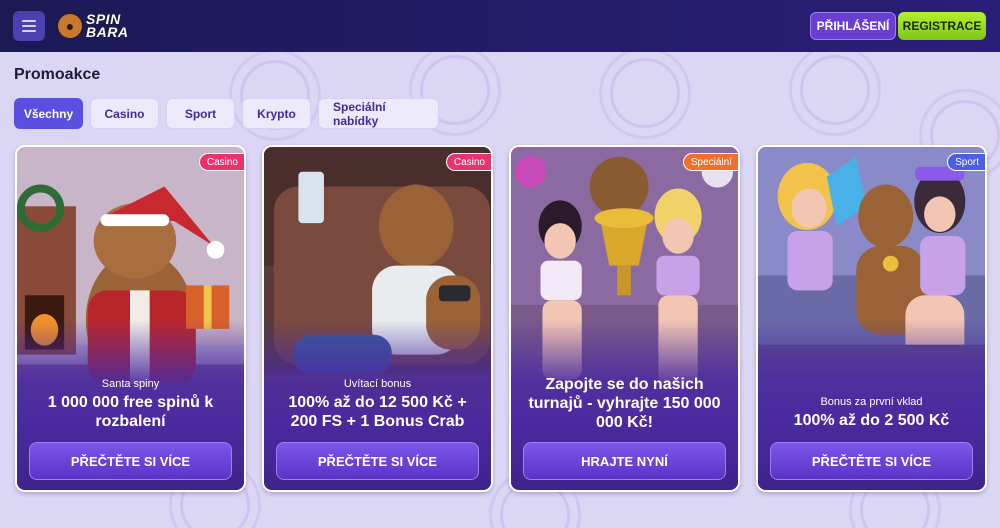 The width and height of the screenshot is (1000, 528). I want to click on tab-sport: Sport, so click(200, 113).